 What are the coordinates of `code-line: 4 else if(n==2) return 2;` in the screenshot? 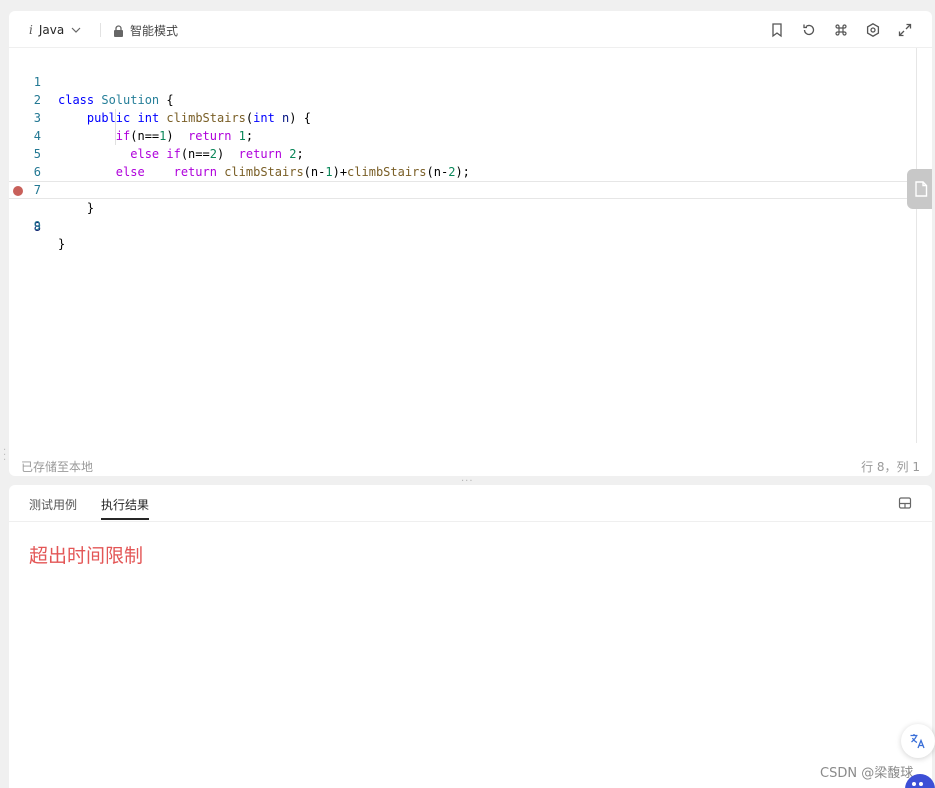 It's located at (463, 135).